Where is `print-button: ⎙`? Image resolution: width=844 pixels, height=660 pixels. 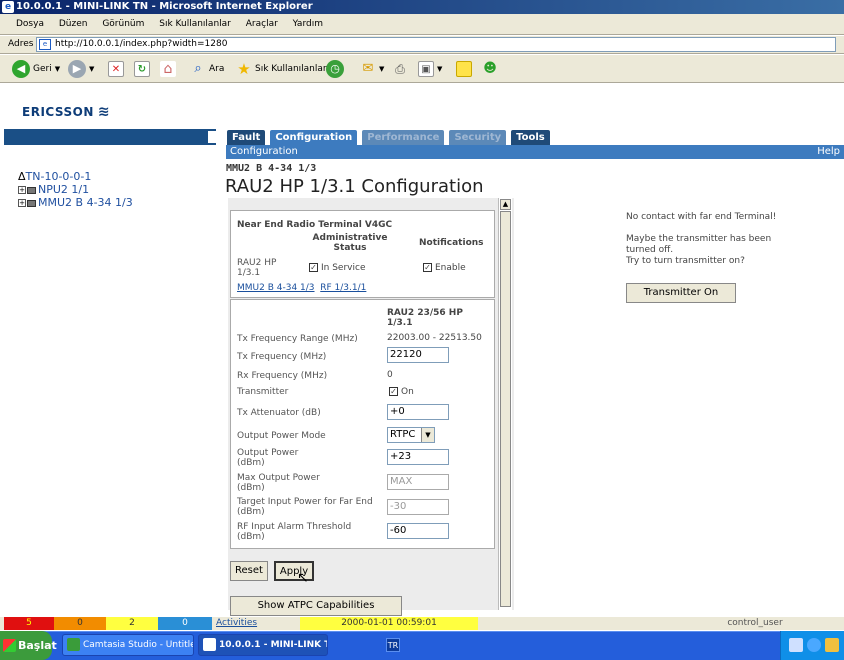 print-button: ⎙ is located at coordinates (400, 69).